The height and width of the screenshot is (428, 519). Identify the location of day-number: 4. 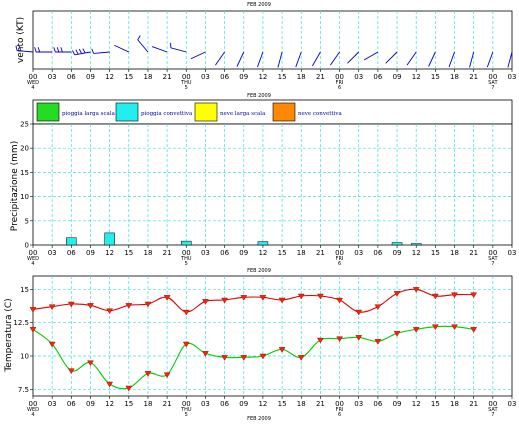
(32, 415).